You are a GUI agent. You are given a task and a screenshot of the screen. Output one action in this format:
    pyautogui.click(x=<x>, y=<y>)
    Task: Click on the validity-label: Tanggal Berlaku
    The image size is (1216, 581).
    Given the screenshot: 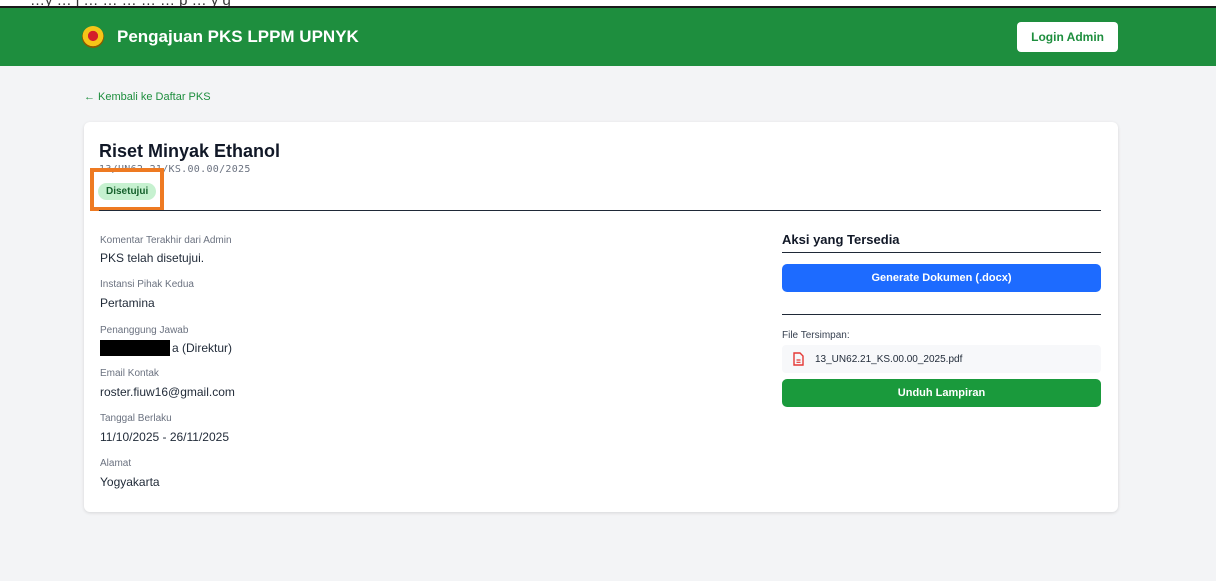 What is the action you would take?
    pyautogui.click(x=136, y=418)
    